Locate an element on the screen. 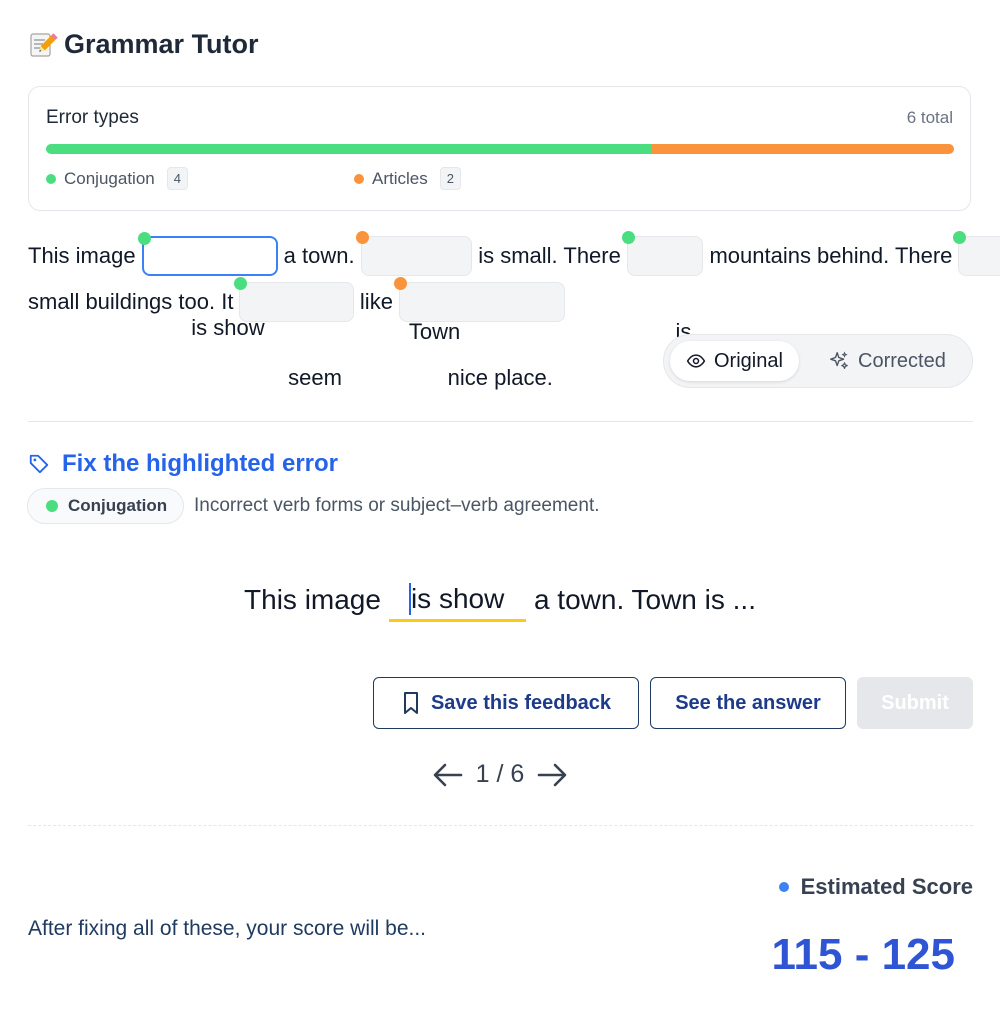 This screenshot has width=1000, height=1035. fix-title: Fix the highlighted error is located at coordinates (200, 463).